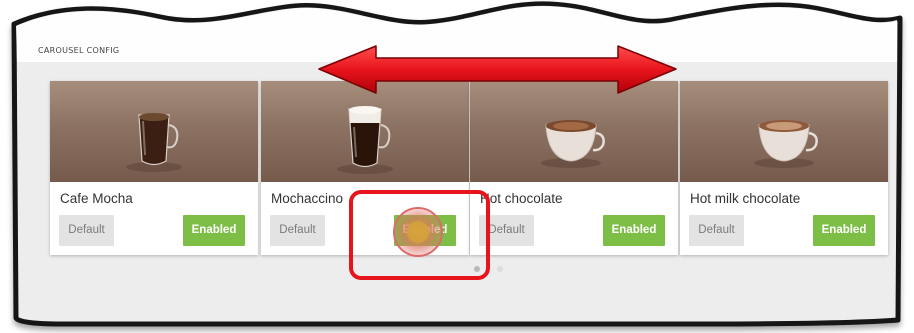  I want to click on carousel-card-hot-milk-chocolate: Hot milk chocolate Default Enabled, so click(784, 168).